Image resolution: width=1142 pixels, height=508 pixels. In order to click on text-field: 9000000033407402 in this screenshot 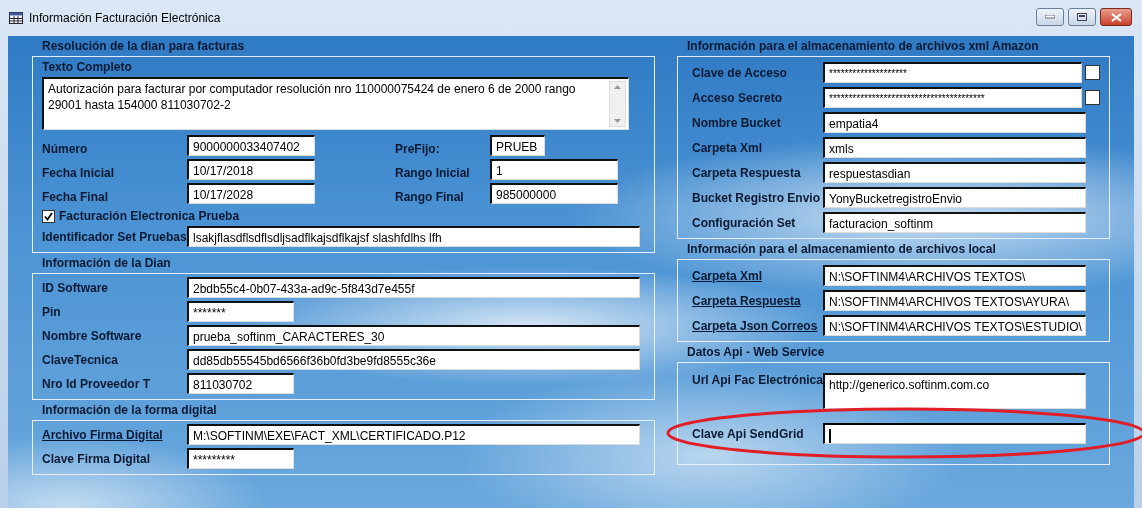, I will do `click(251, 145)`.